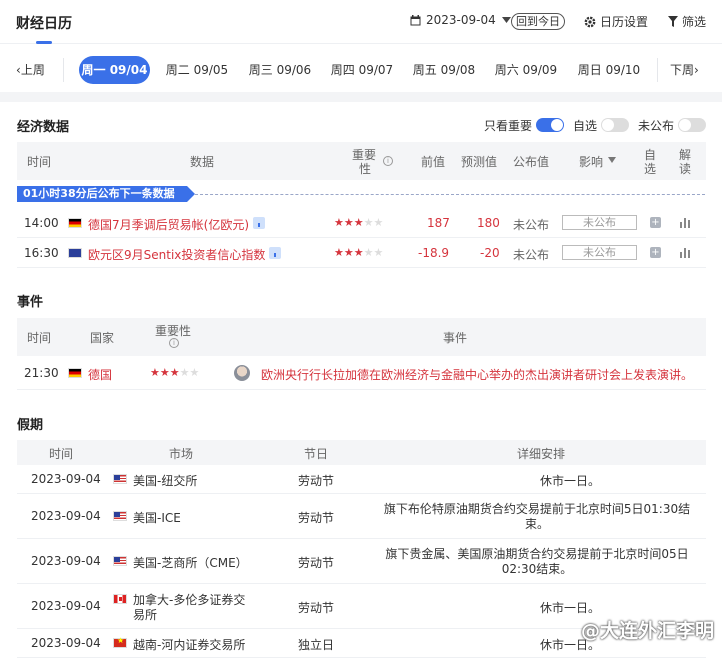 The image size is (722, 671). What do you see at coordinates (647, 631) in the screenshot?
I see `author-watermark: @大连外汇李明` at bounding box center [647, 631].